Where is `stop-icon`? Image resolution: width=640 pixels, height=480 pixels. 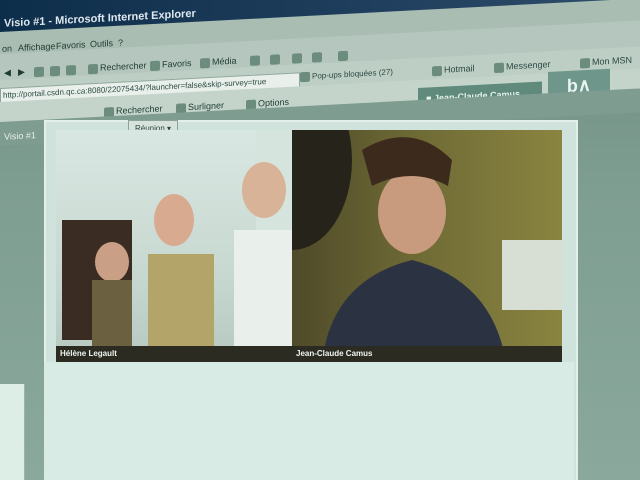 stop-icon is located at coordinates (40, 71).